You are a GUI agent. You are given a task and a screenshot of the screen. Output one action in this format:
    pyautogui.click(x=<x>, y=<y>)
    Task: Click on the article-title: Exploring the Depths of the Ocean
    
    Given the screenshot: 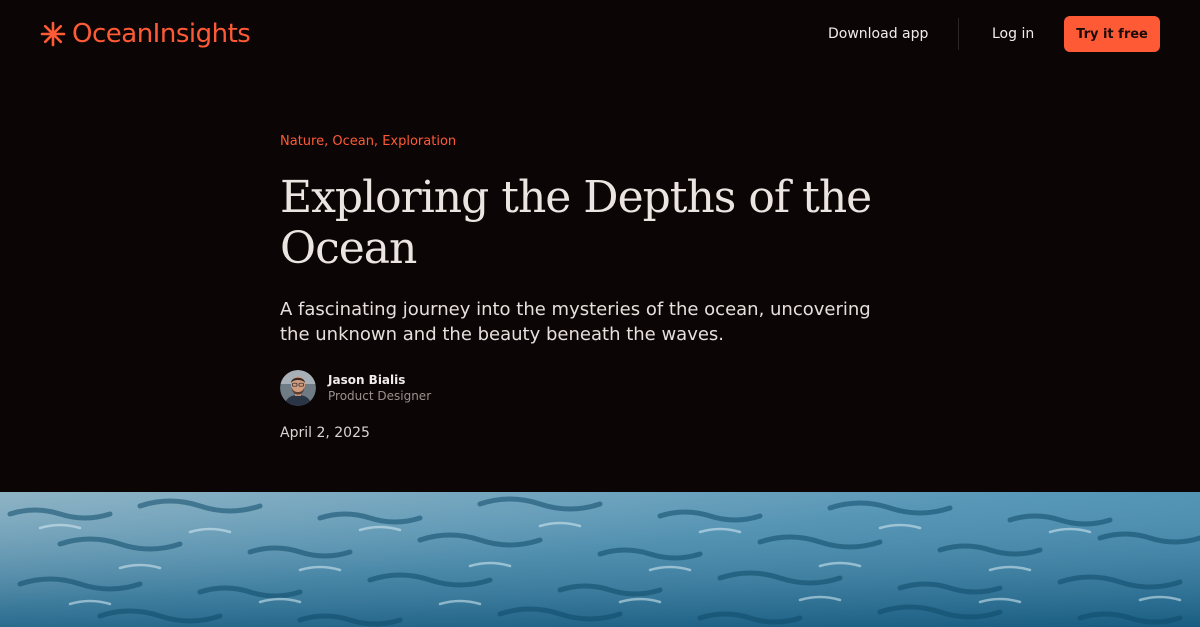 What is the action you would take?
    pyautogui.click(x=576, y=223)
    